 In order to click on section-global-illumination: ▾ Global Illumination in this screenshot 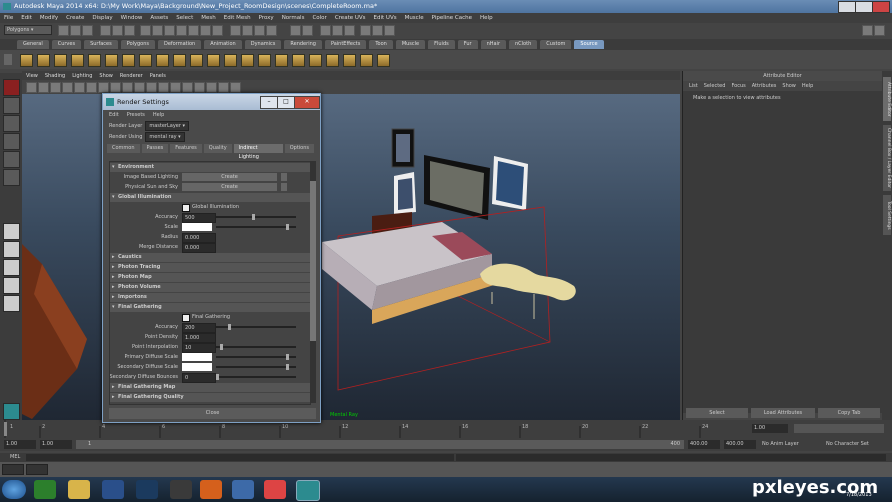, I will do `click(210, 197)`.